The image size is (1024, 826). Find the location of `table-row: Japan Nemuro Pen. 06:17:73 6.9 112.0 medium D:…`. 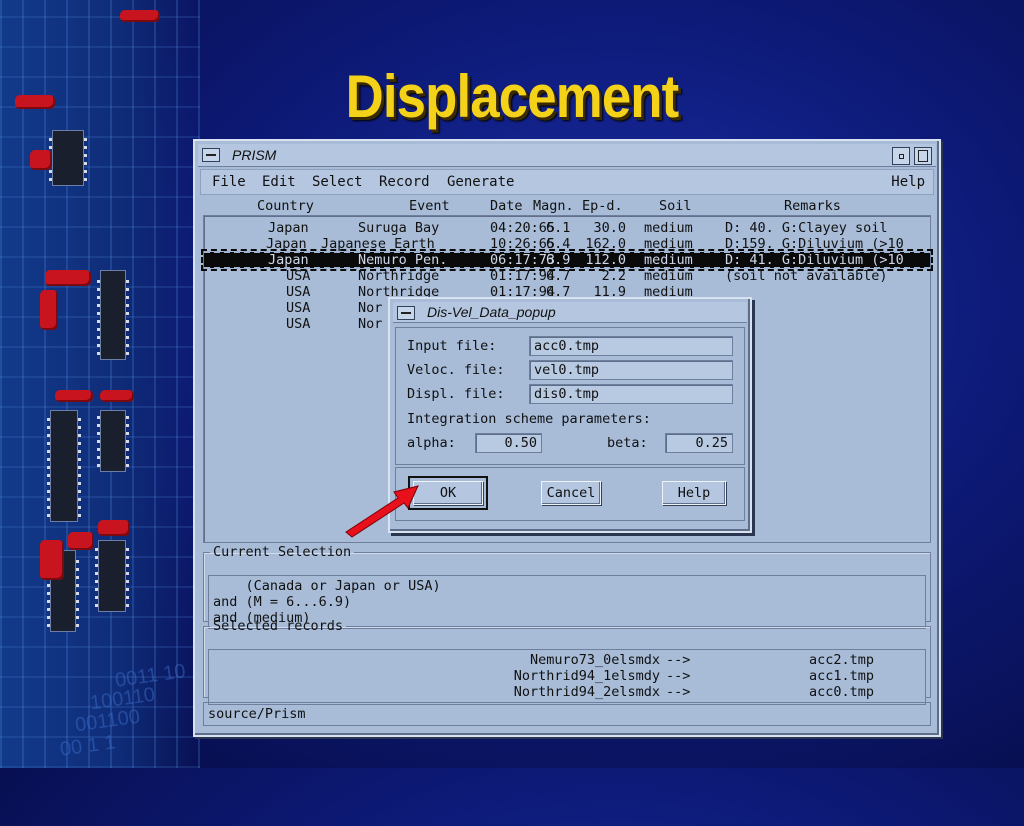

table-row: Japan Nemuro Pen. 06:17:73 6.9 112.0 medium D:… is located at coordinates (567, 260).